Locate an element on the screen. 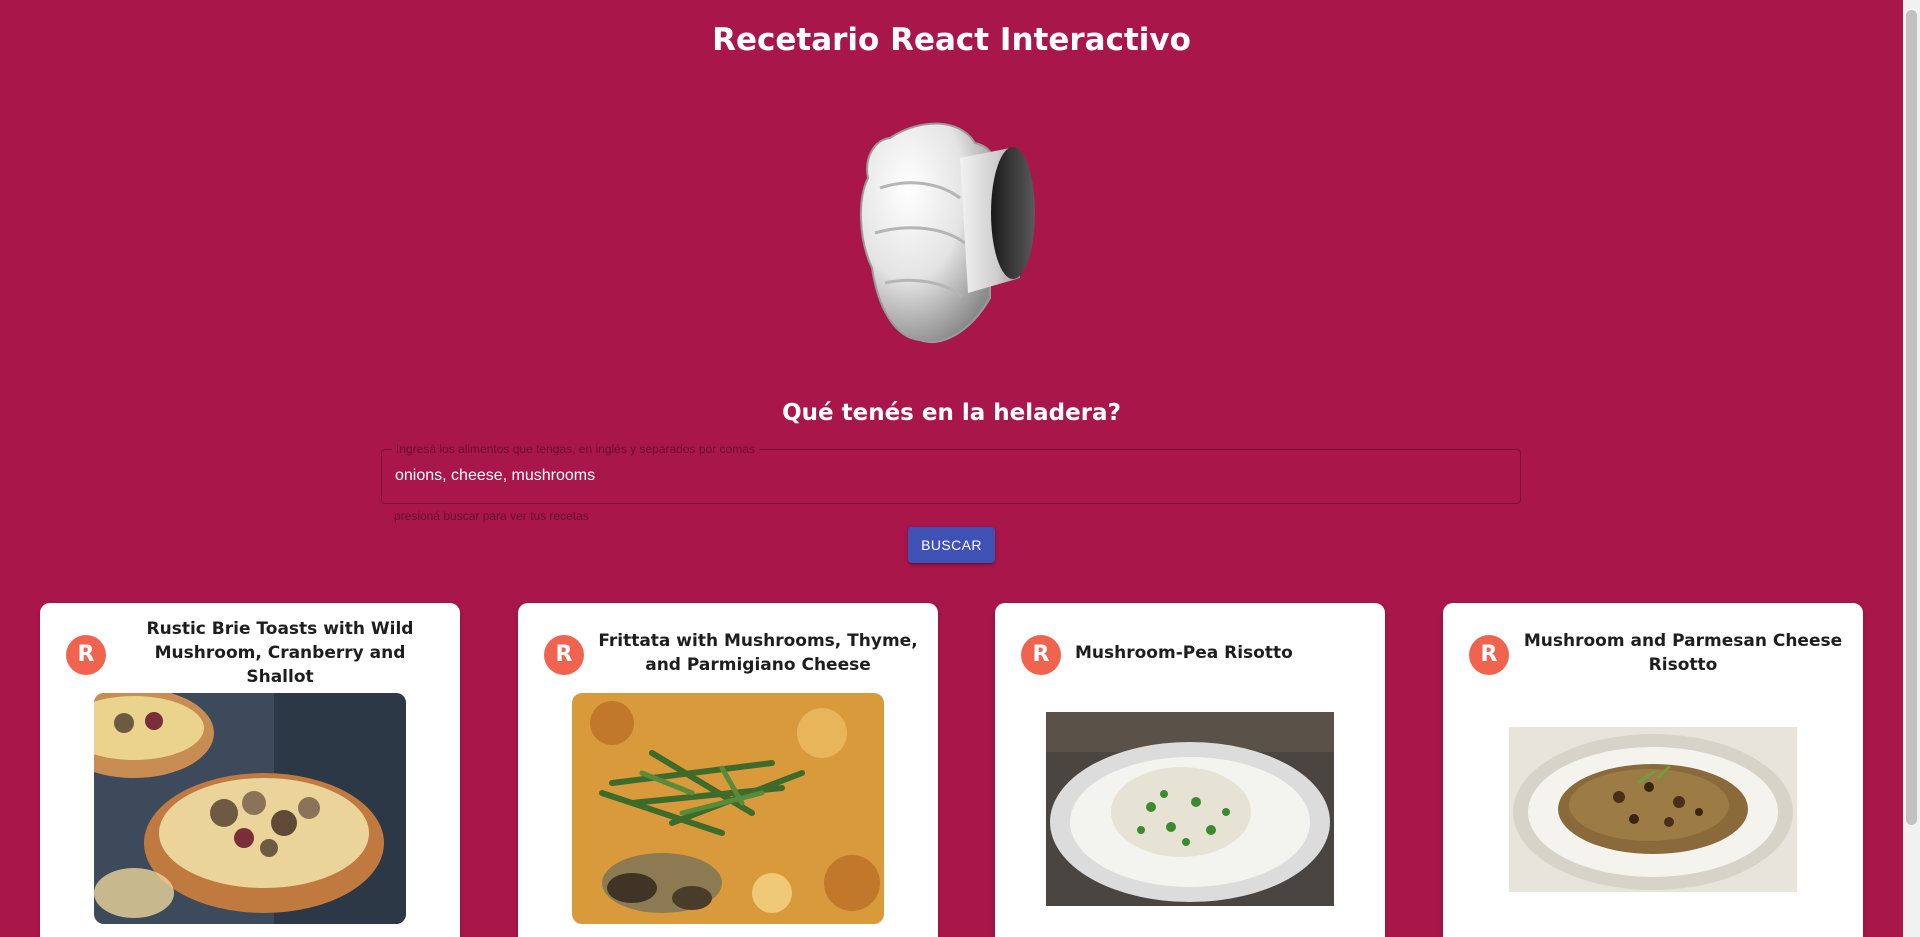  recipe-card-header: R Mushroom and Parmesan Cheese Risotto is located at coordinates (1653, 653).